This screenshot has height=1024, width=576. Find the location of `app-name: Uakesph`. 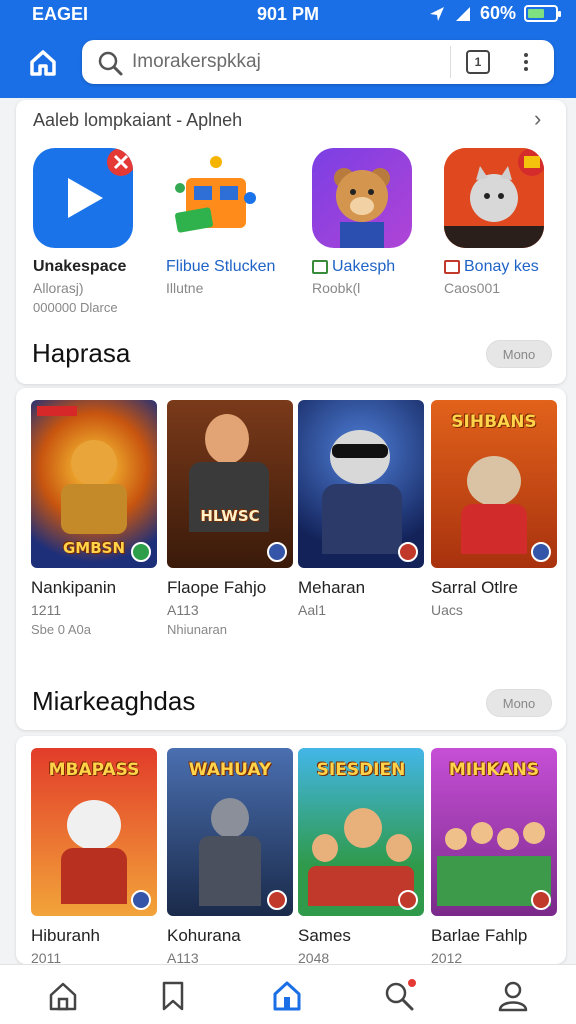

app-name: Uakesph is located at coordinates (364, 266).